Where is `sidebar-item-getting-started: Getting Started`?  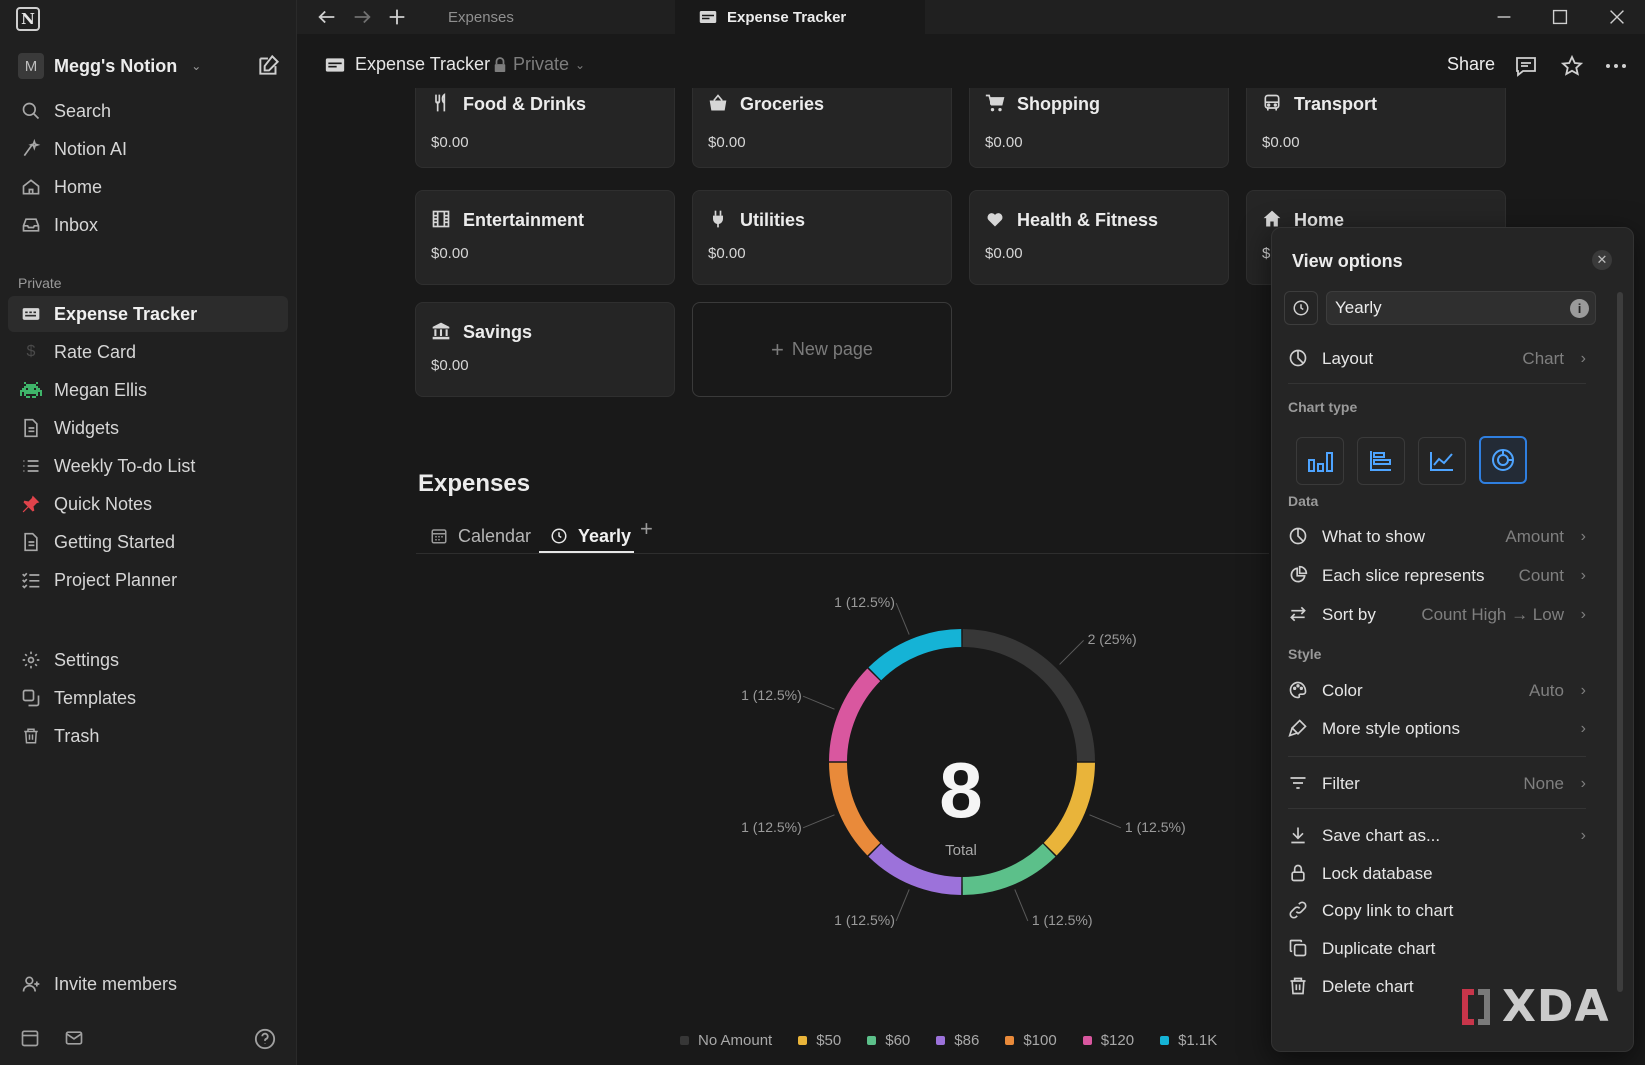 sidebar-item-getting-started: Getting Started is located at coordinates (148, 542).